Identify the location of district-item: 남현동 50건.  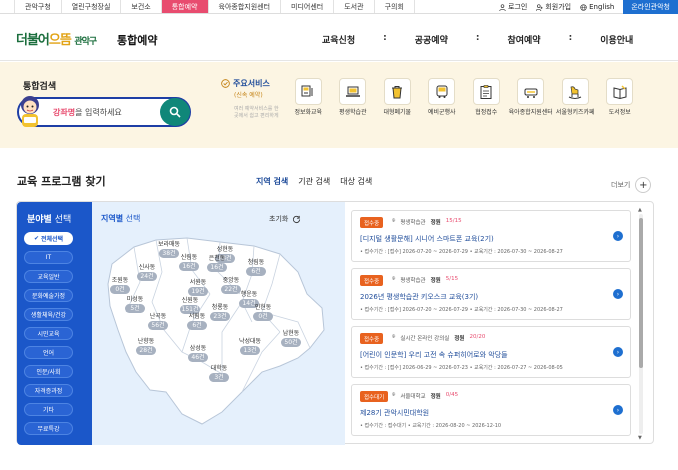
(291, 337).